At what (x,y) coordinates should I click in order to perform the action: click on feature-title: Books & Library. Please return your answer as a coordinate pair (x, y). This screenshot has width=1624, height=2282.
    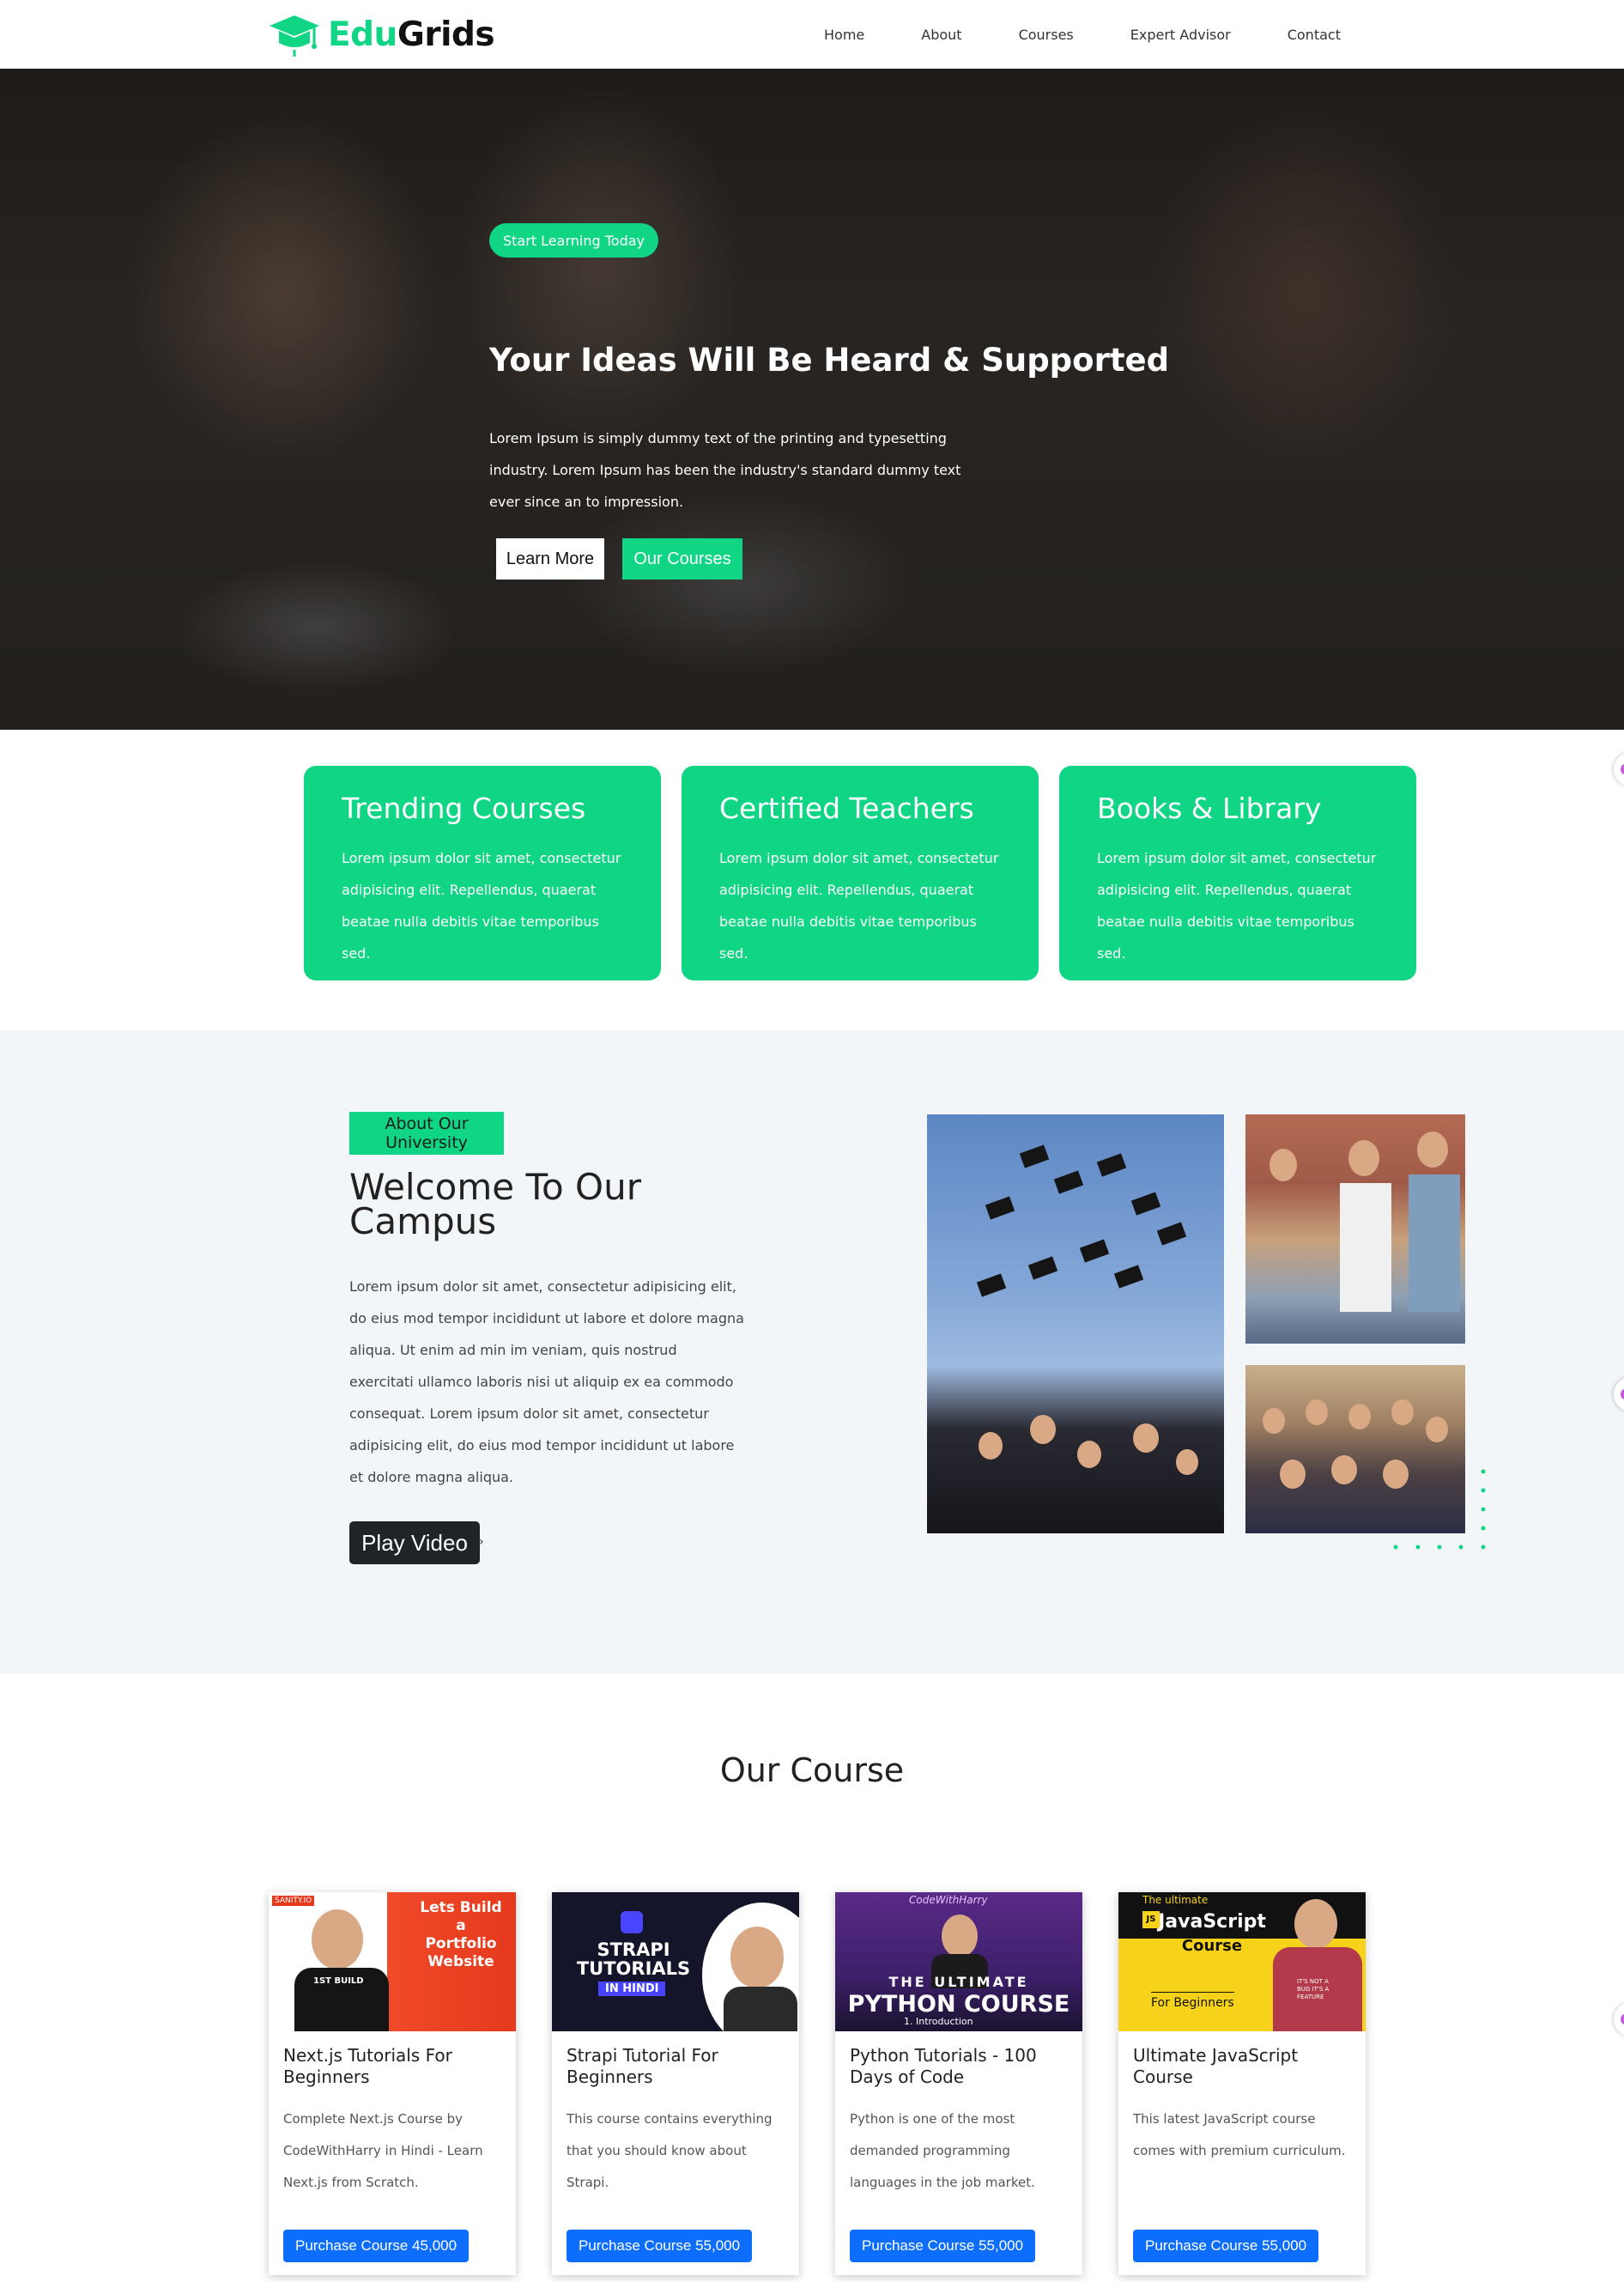
    Looking at the image, I should click on (1209, 808).